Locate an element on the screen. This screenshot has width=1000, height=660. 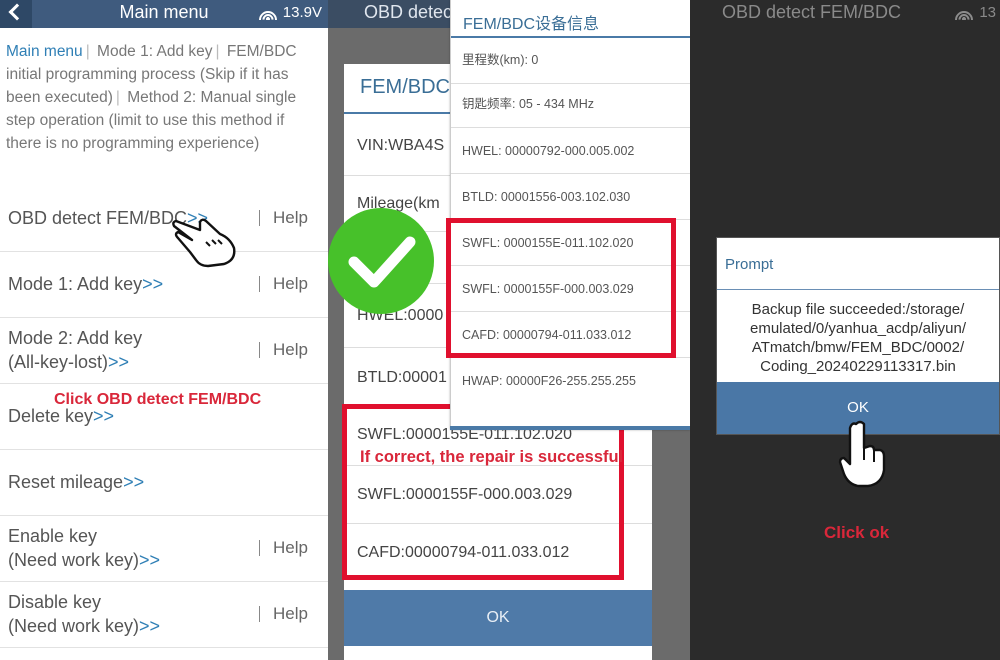
popup-row-hwel: HWEL: 00000792-000.005.002 is located at coordinates (570, 151).